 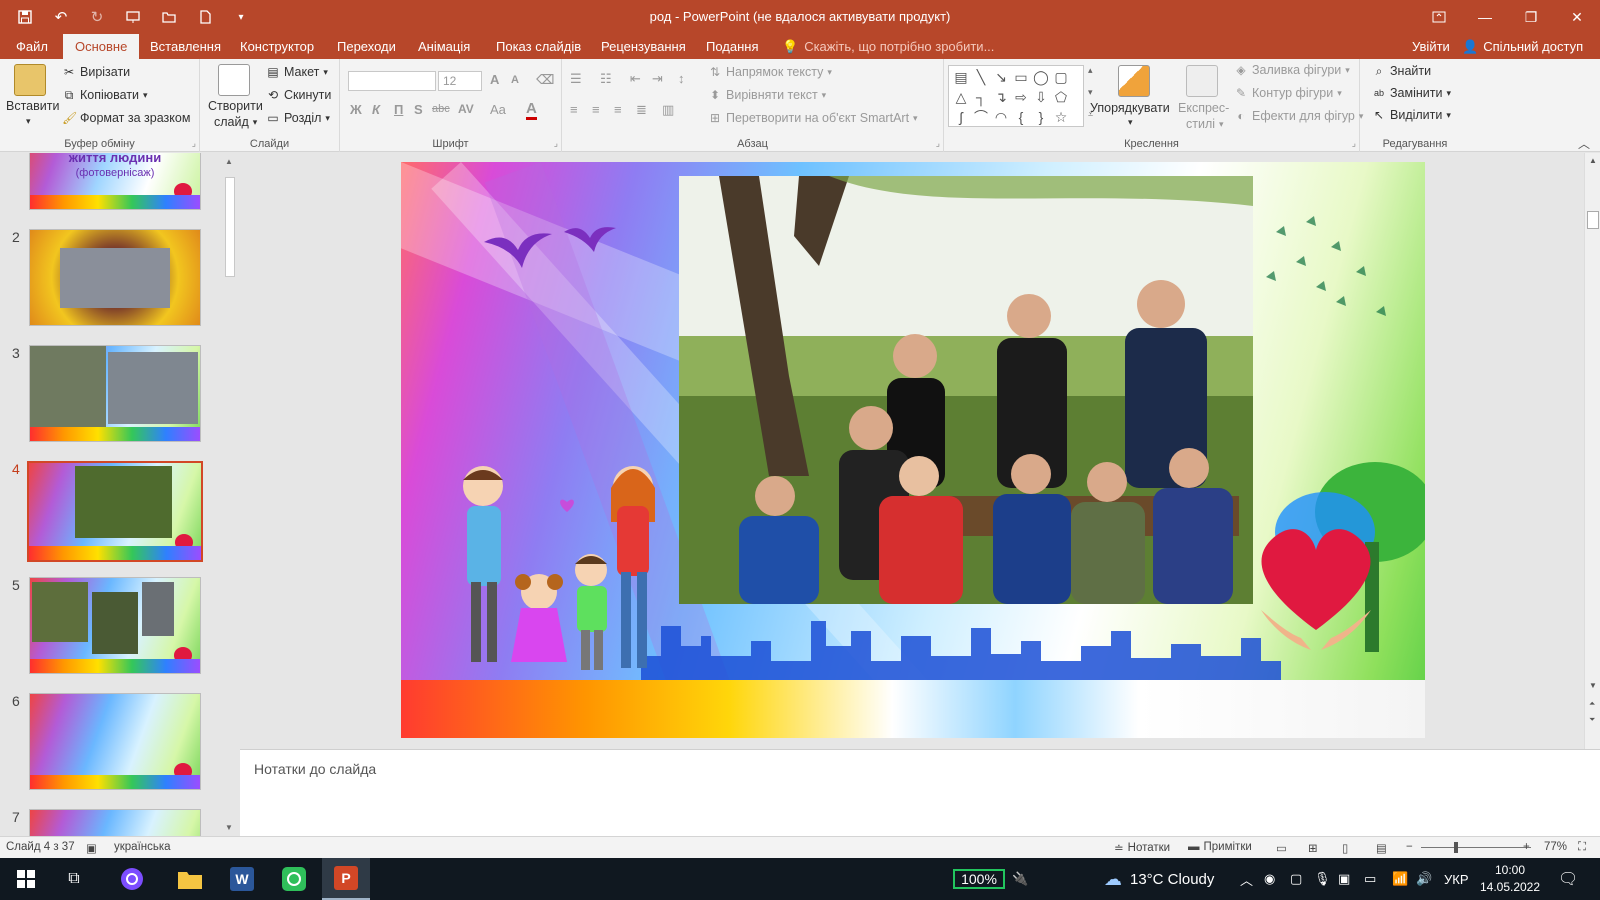 What do you see at coordinates (298, 118) in the screenshot?
I see `section-button: ▭ Розділ ▾` at bounding box center [298, 118].